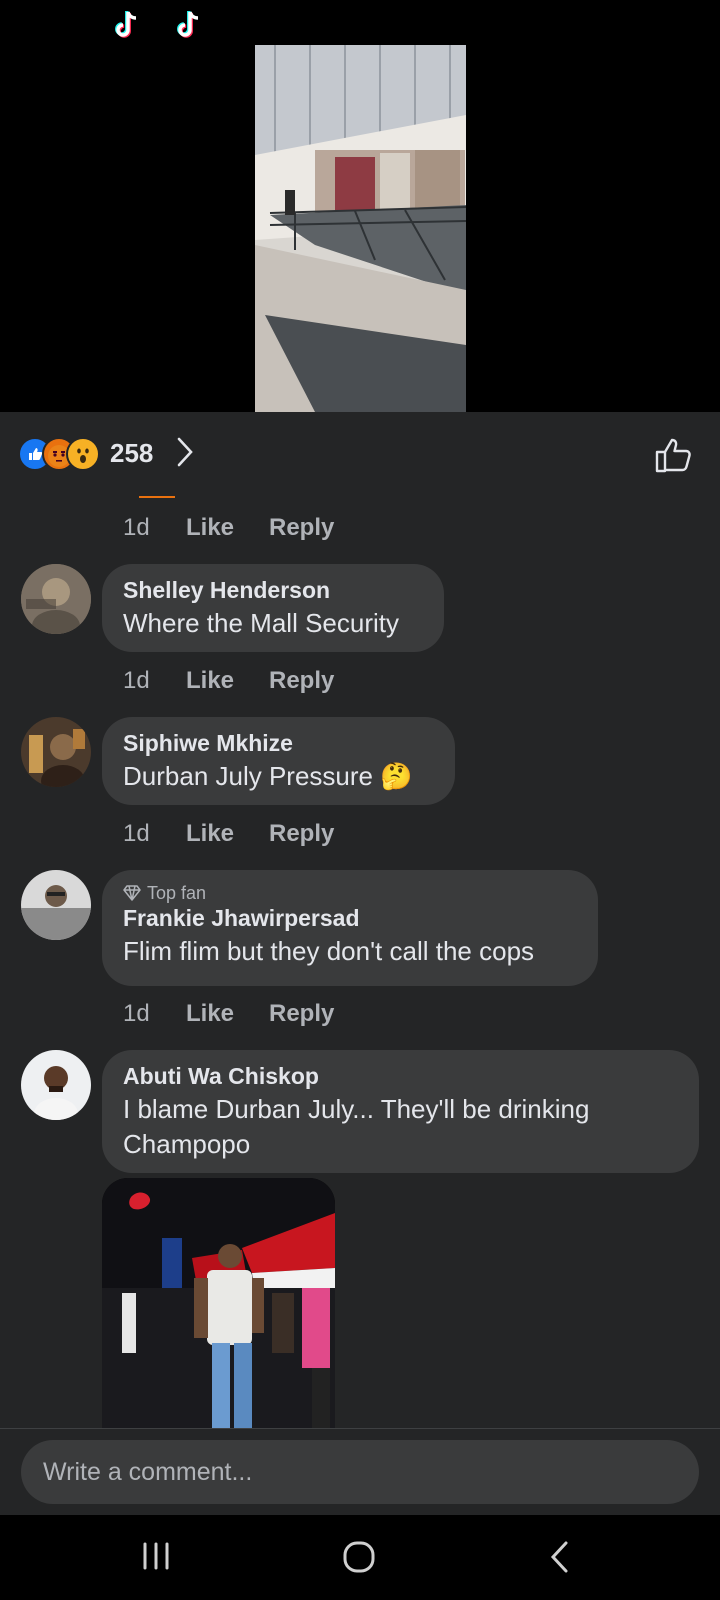 The image size is (720, 1600). Describe the element at coordinates (673, 455) in the screenshot. I see `thumbs-up-outline-icon` at that location.